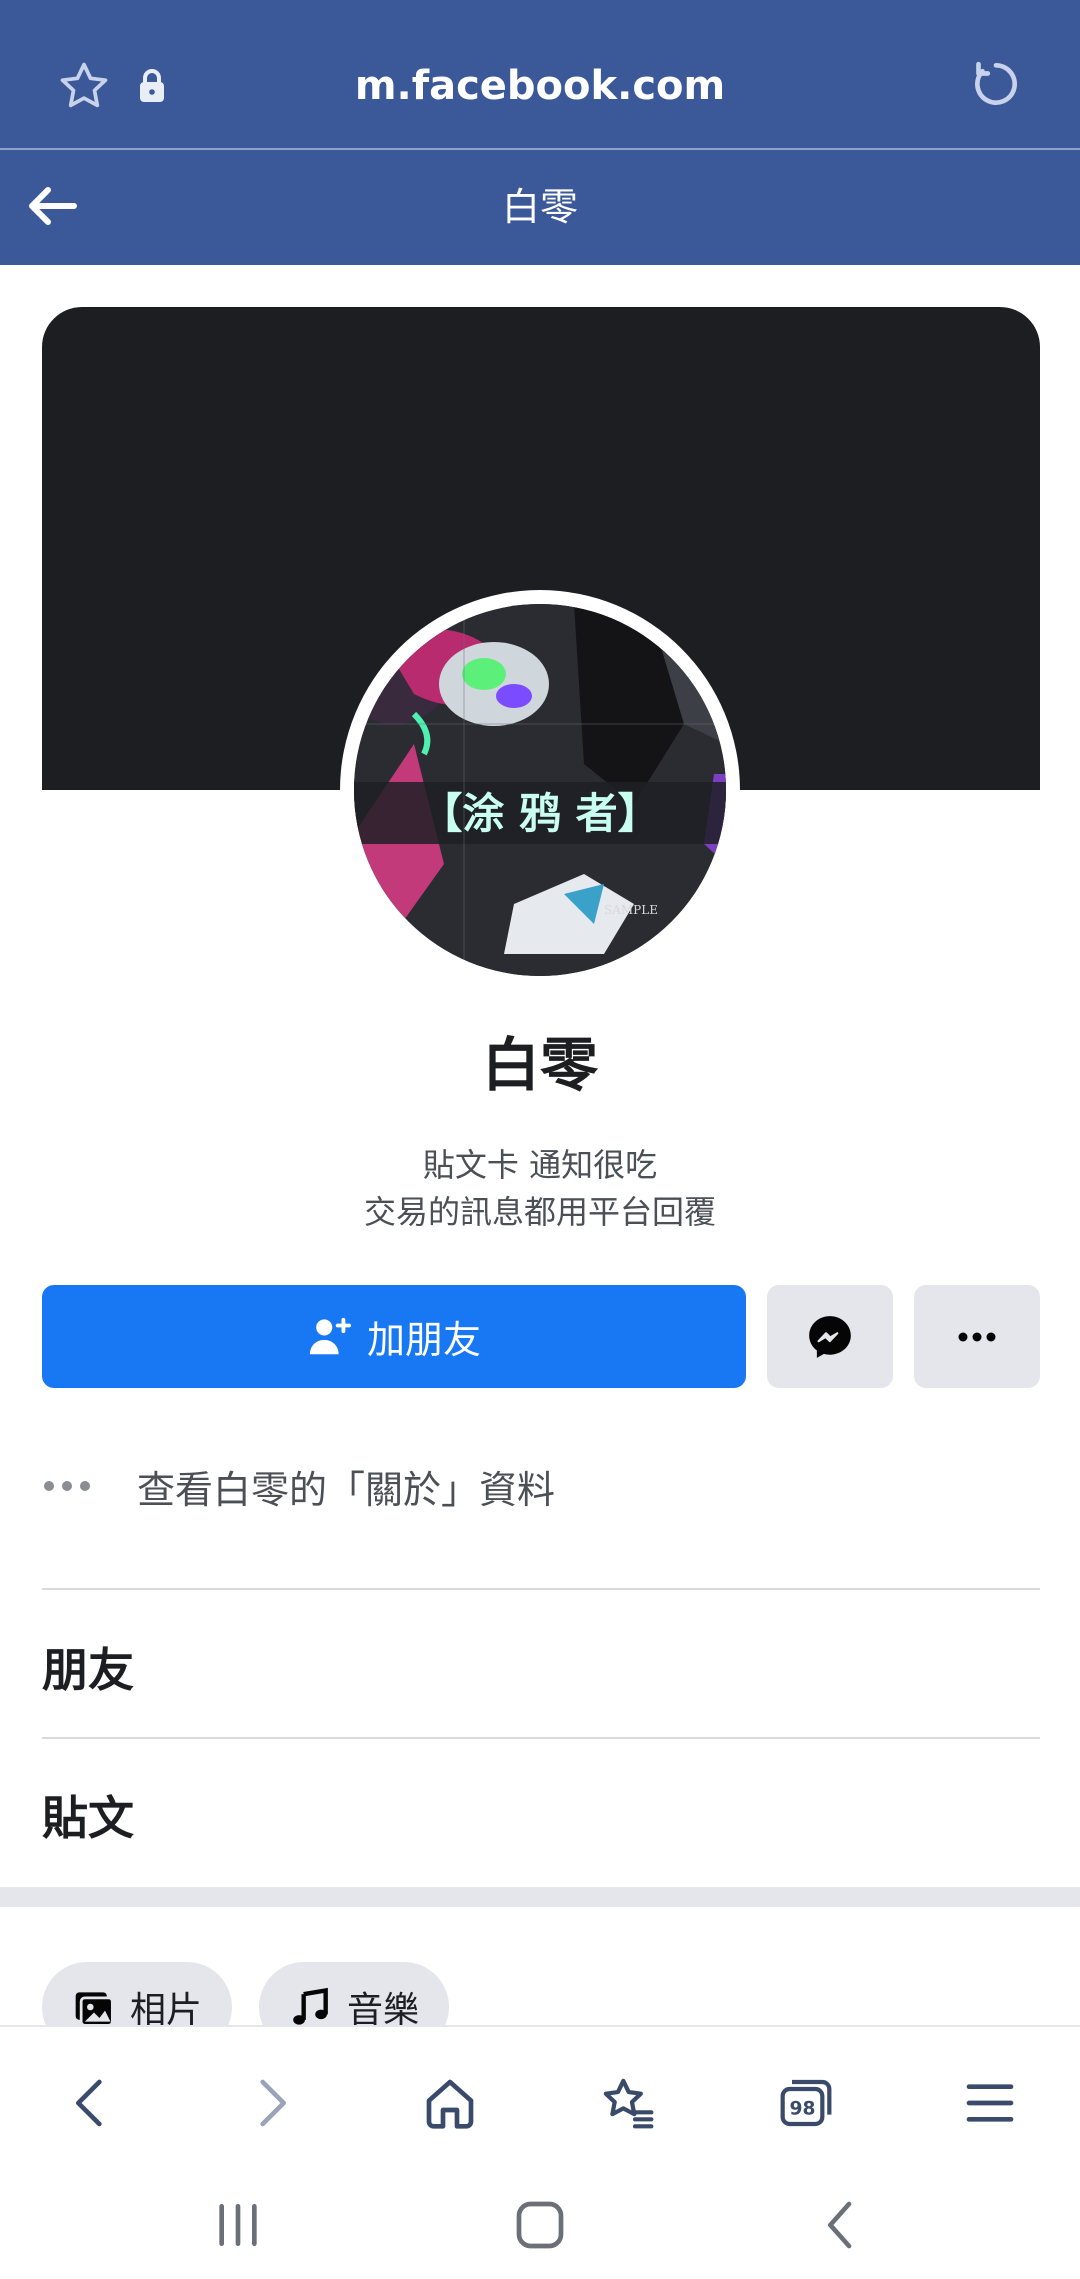 The height and width of the screenshot is (2279, 1080). Describe the element at coordinates (330, 1335) in the screenshot. I see `add-friend-icon` at that location.